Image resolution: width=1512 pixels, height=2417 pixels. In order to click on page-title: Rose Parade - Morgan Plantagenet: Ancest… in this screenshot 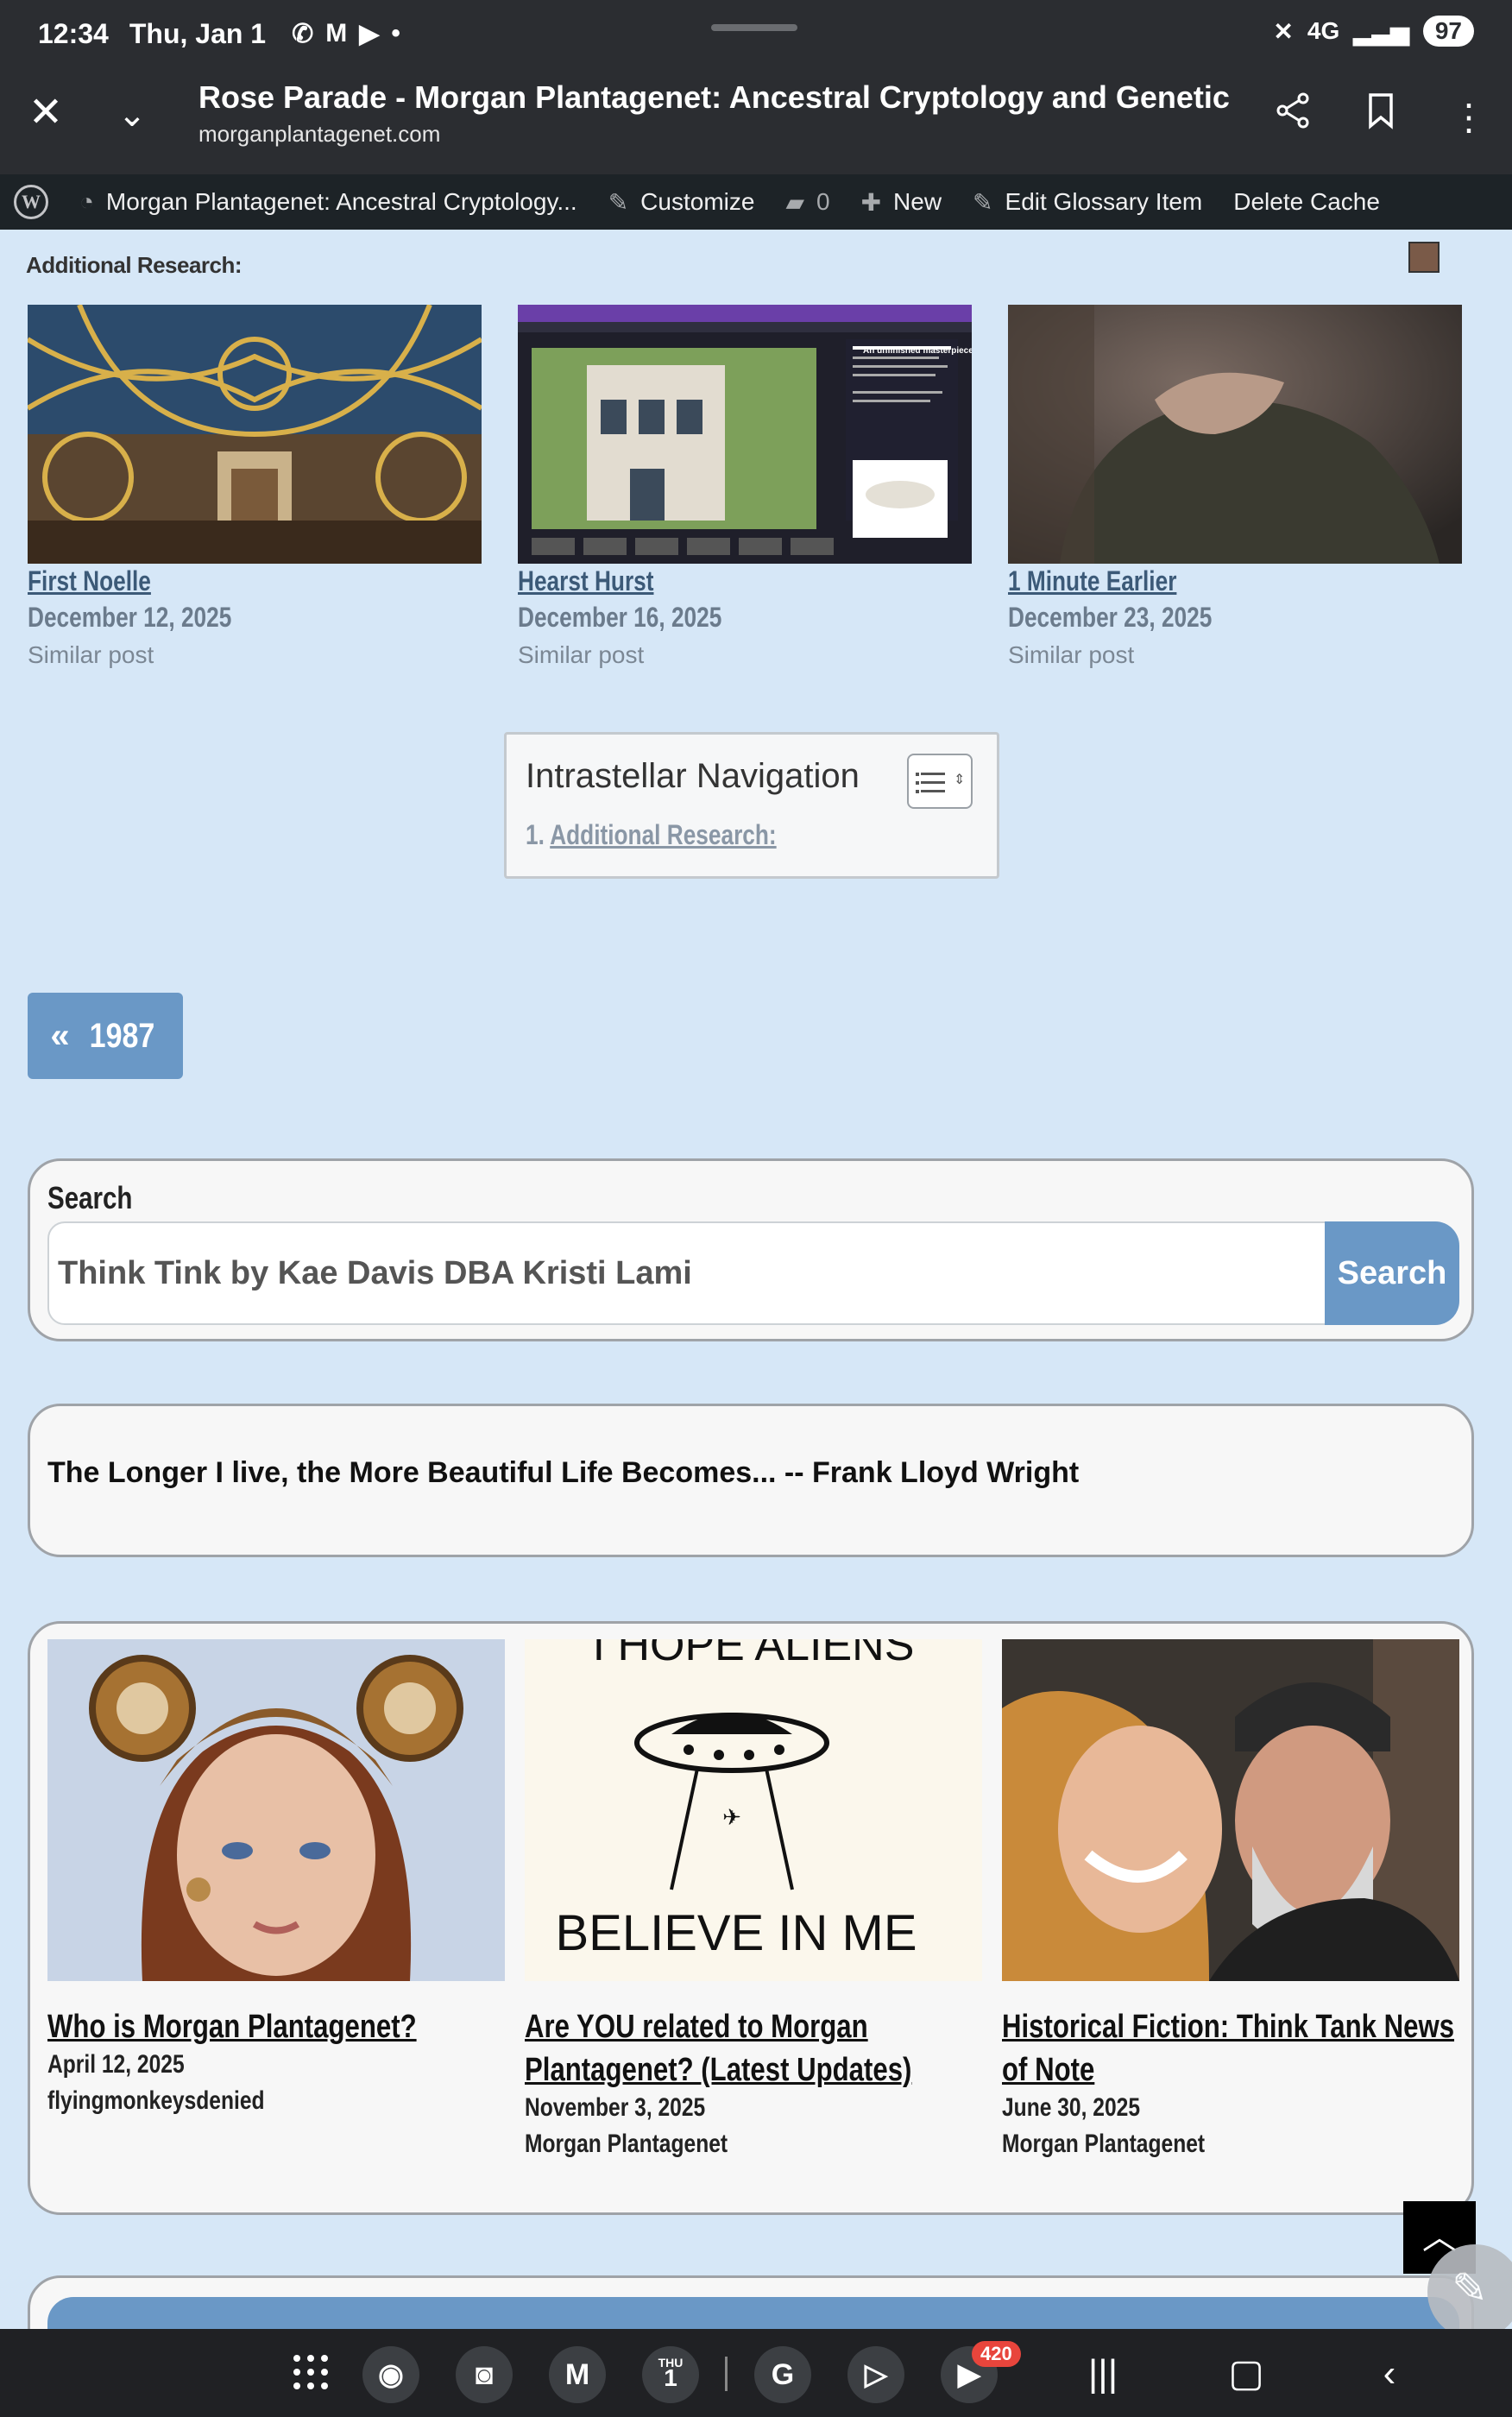, I will do `click(716, 97)`.